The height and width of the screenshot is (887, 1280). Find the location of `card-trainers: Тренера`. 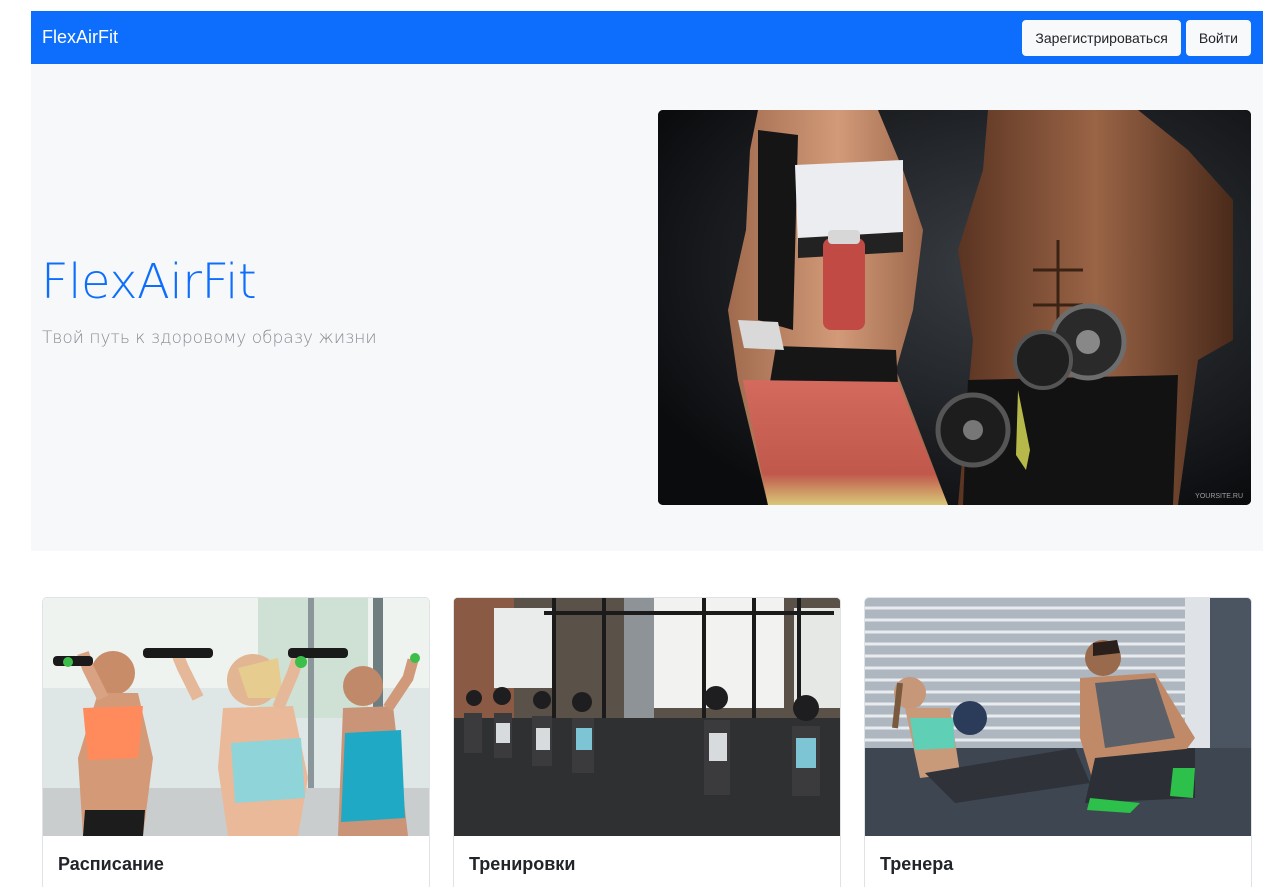

card-trainers: Тренера is located at coordinates (1058, 742).